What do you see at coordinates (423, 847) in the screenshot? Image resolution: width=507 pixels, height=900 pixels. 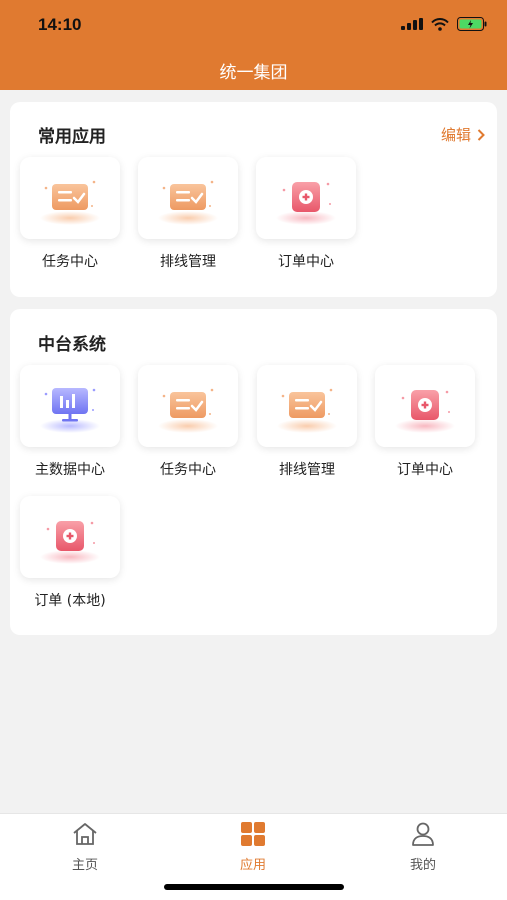 I see `tab-me: 我的` at bounding box center [423, 847].